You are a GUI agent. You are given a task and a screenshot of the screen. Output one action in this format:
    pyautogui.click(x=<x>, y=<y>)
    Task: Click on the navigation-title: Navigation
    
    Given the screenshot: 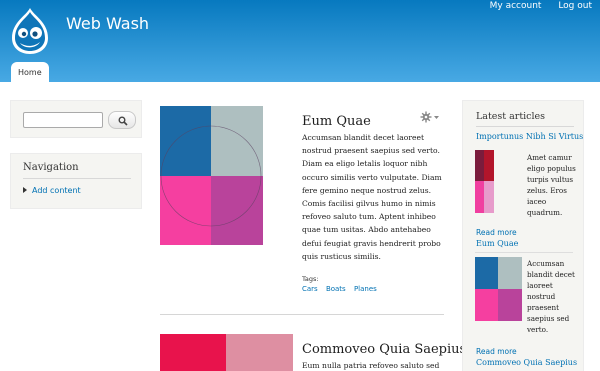 What is the action you would take?
    pyautogui.click(x=51, y=167)
    